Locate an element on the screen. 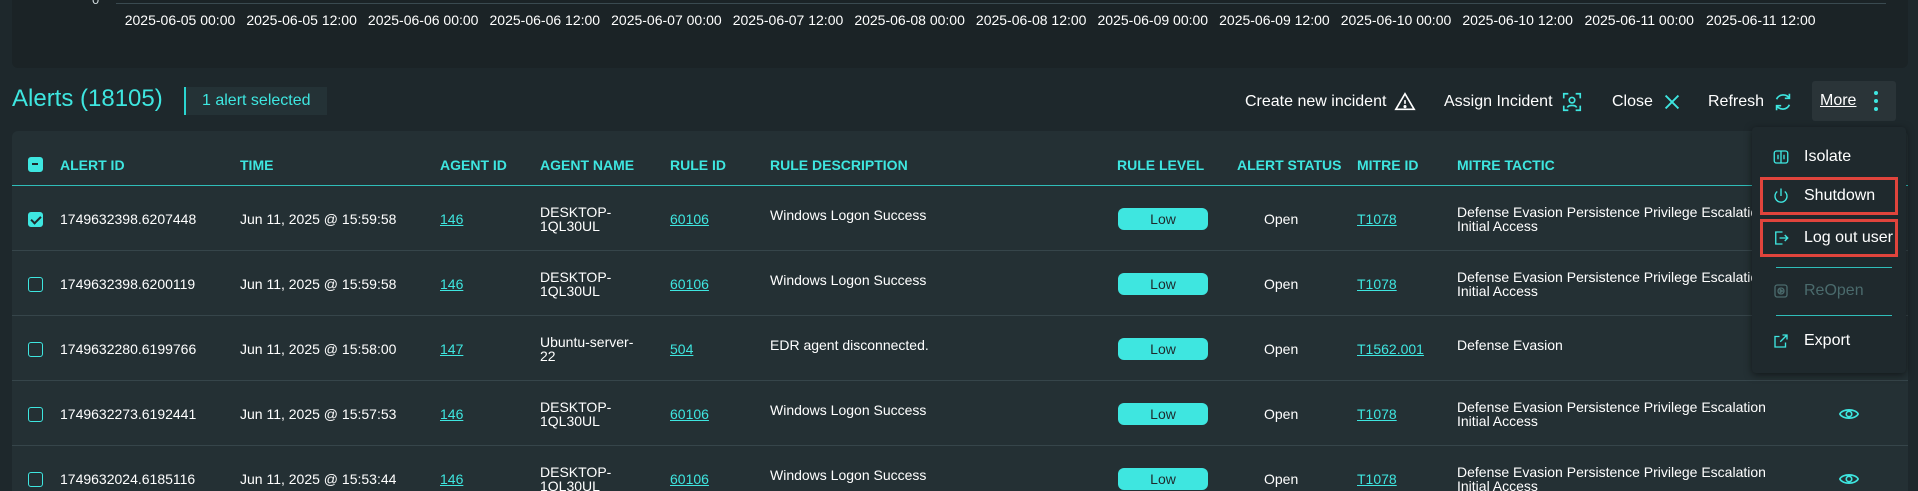  more-actions-button: More is located at coordinates (1854, 101).